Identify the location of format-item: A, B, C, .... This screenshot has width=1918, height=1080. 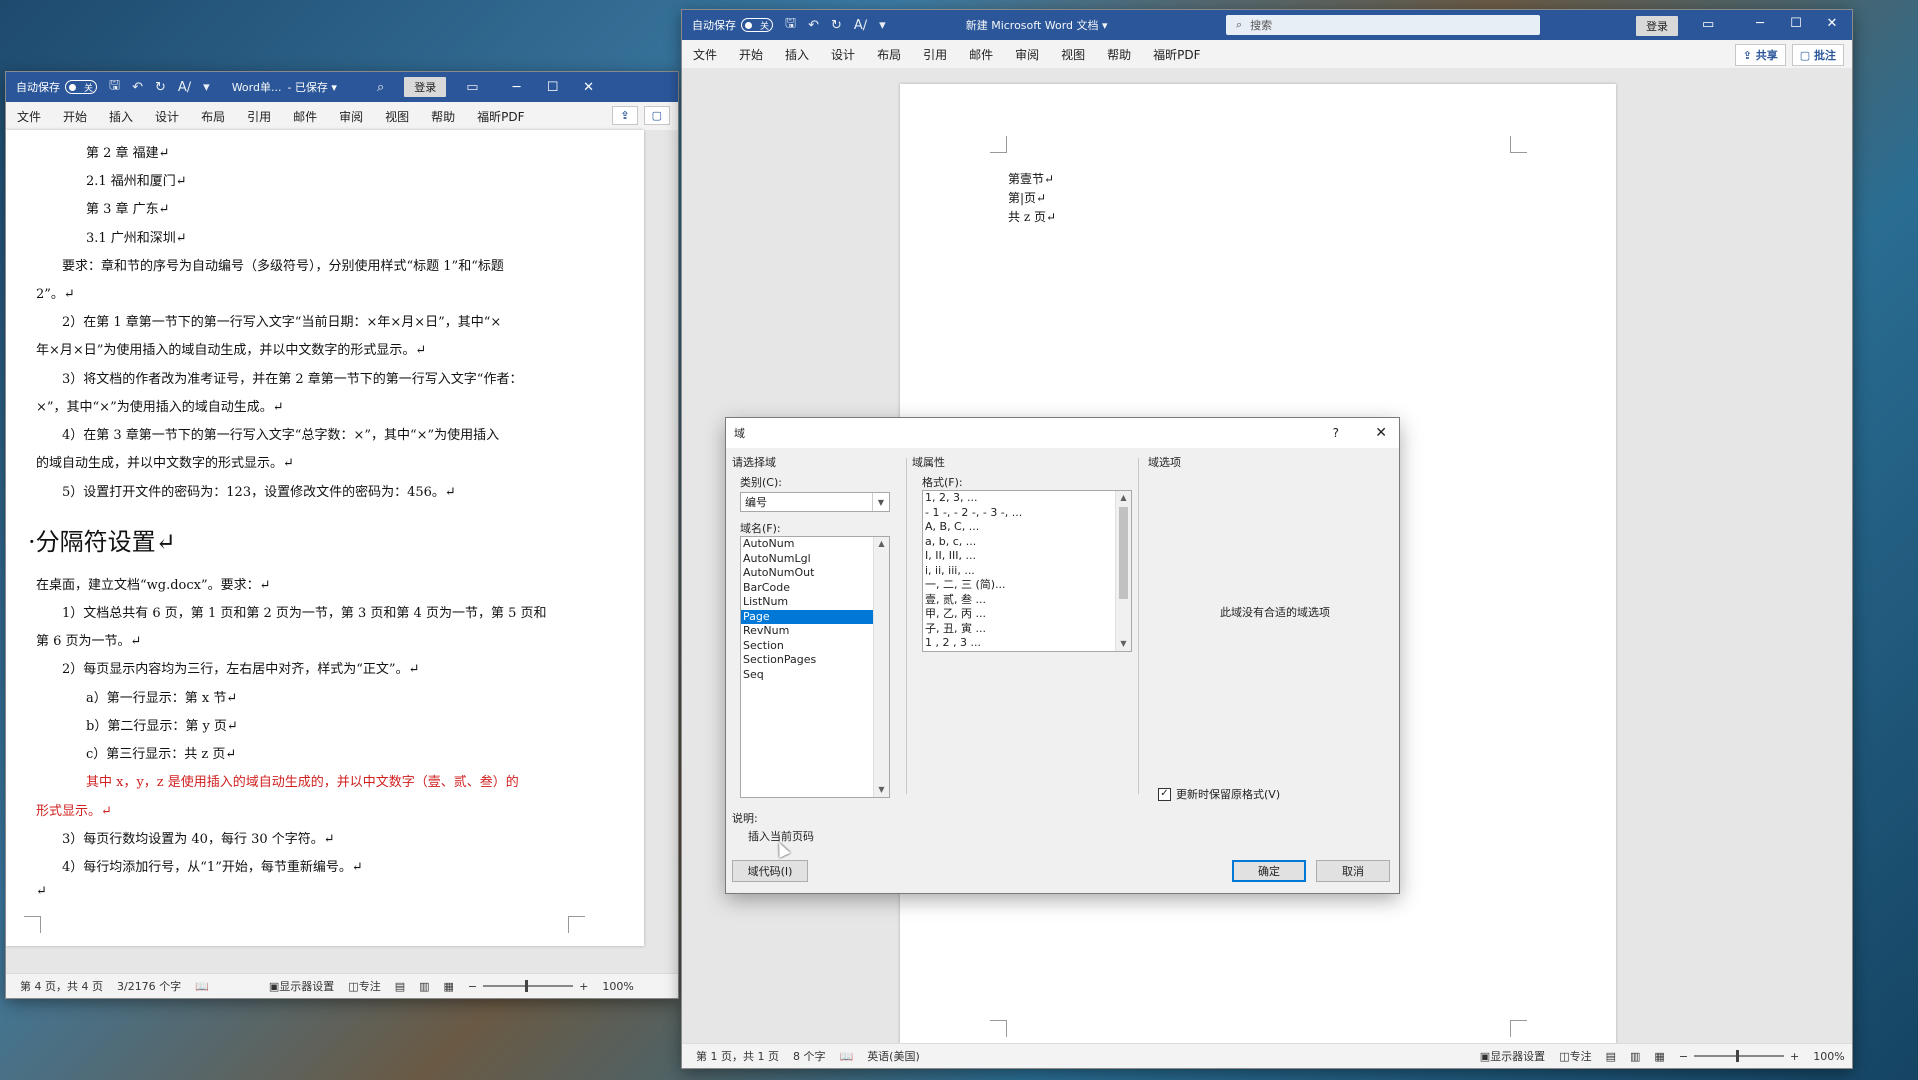
(1019, 527).